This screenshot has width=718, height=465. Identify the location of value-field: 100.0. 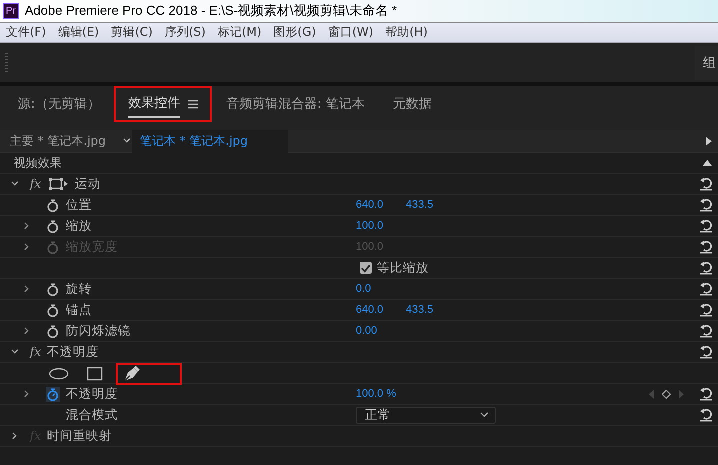
(381, 226).